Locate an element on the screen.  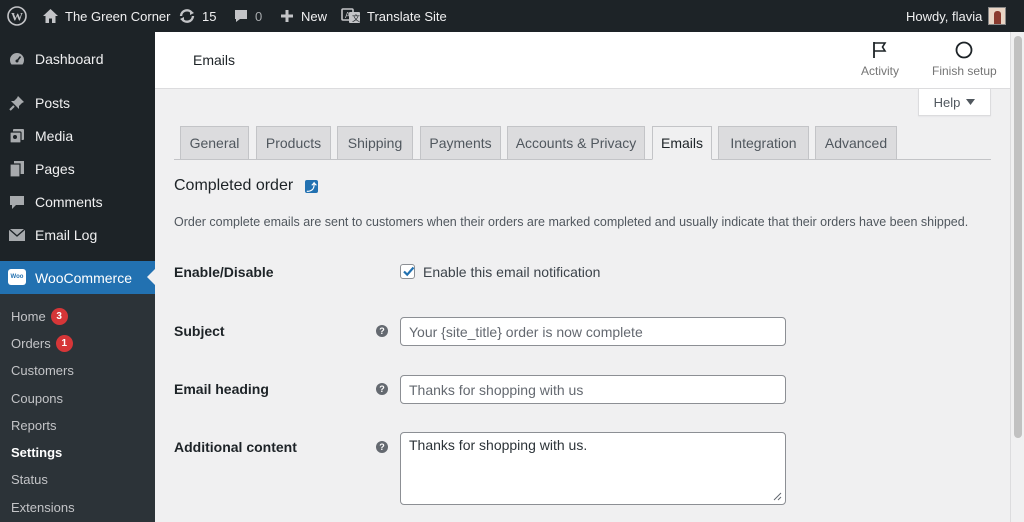
page-title: Emails is located at coordinates (214, 60).